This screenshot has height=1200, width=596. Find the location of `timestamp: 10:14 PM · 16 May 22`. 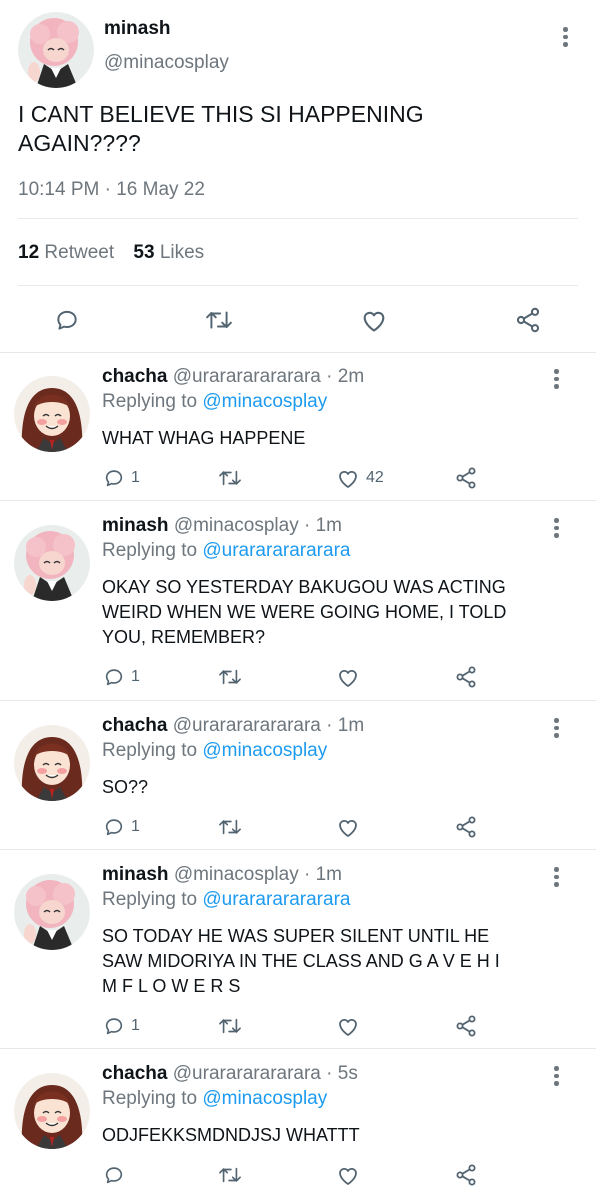

timestamp: 10:14 PM · 16 May 22 is located at coordinates (111, 190).